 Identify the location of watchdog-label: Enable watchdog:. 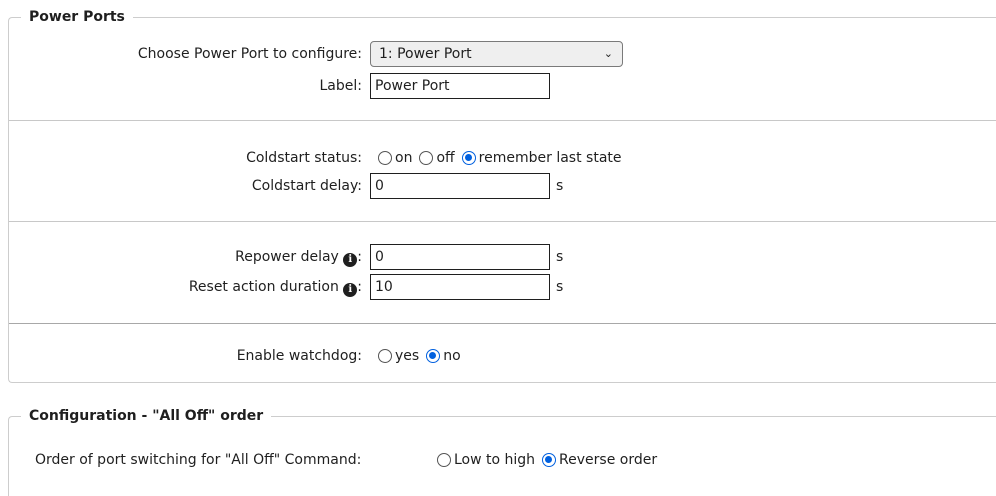
(299, 356).